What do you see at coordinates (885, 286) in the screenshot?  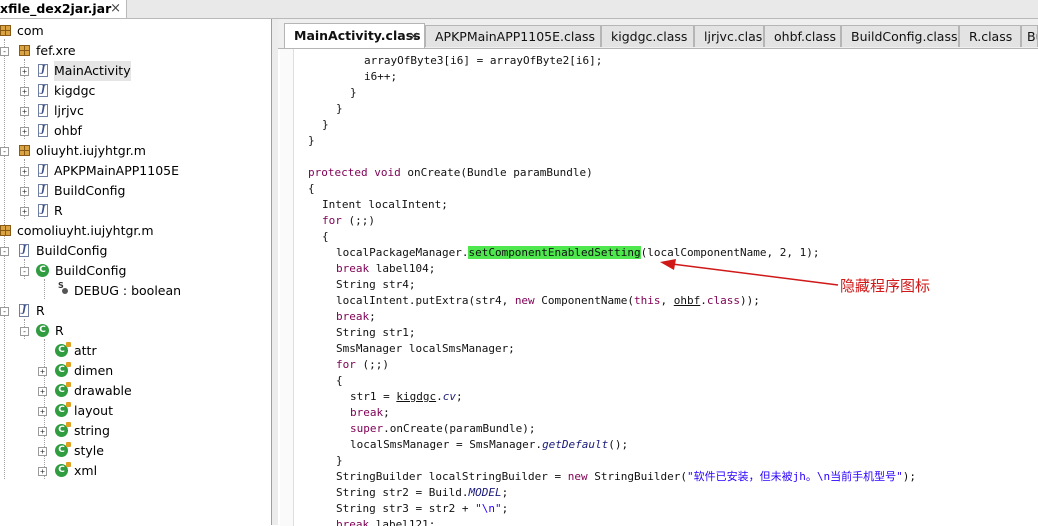 I see `annotation-label: 隐藏程序图标` at bounding box center [885, 286].